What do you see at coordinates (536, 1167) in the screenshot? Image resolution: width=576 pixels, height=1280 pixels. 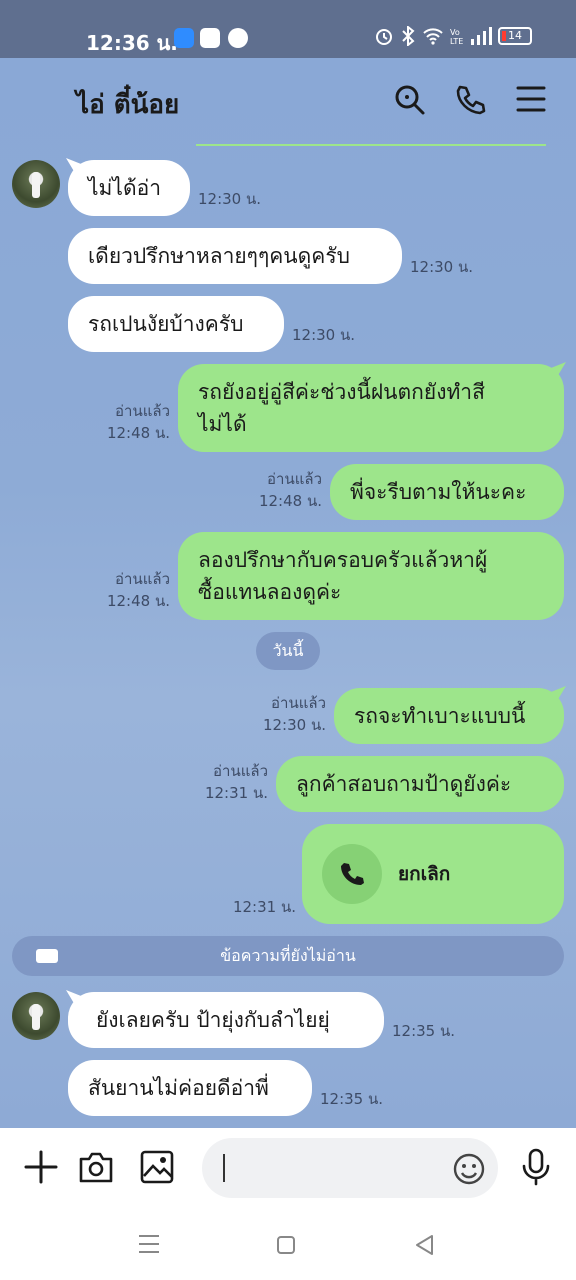 I see `microphone-icon` at bounding box center [536, 1167].